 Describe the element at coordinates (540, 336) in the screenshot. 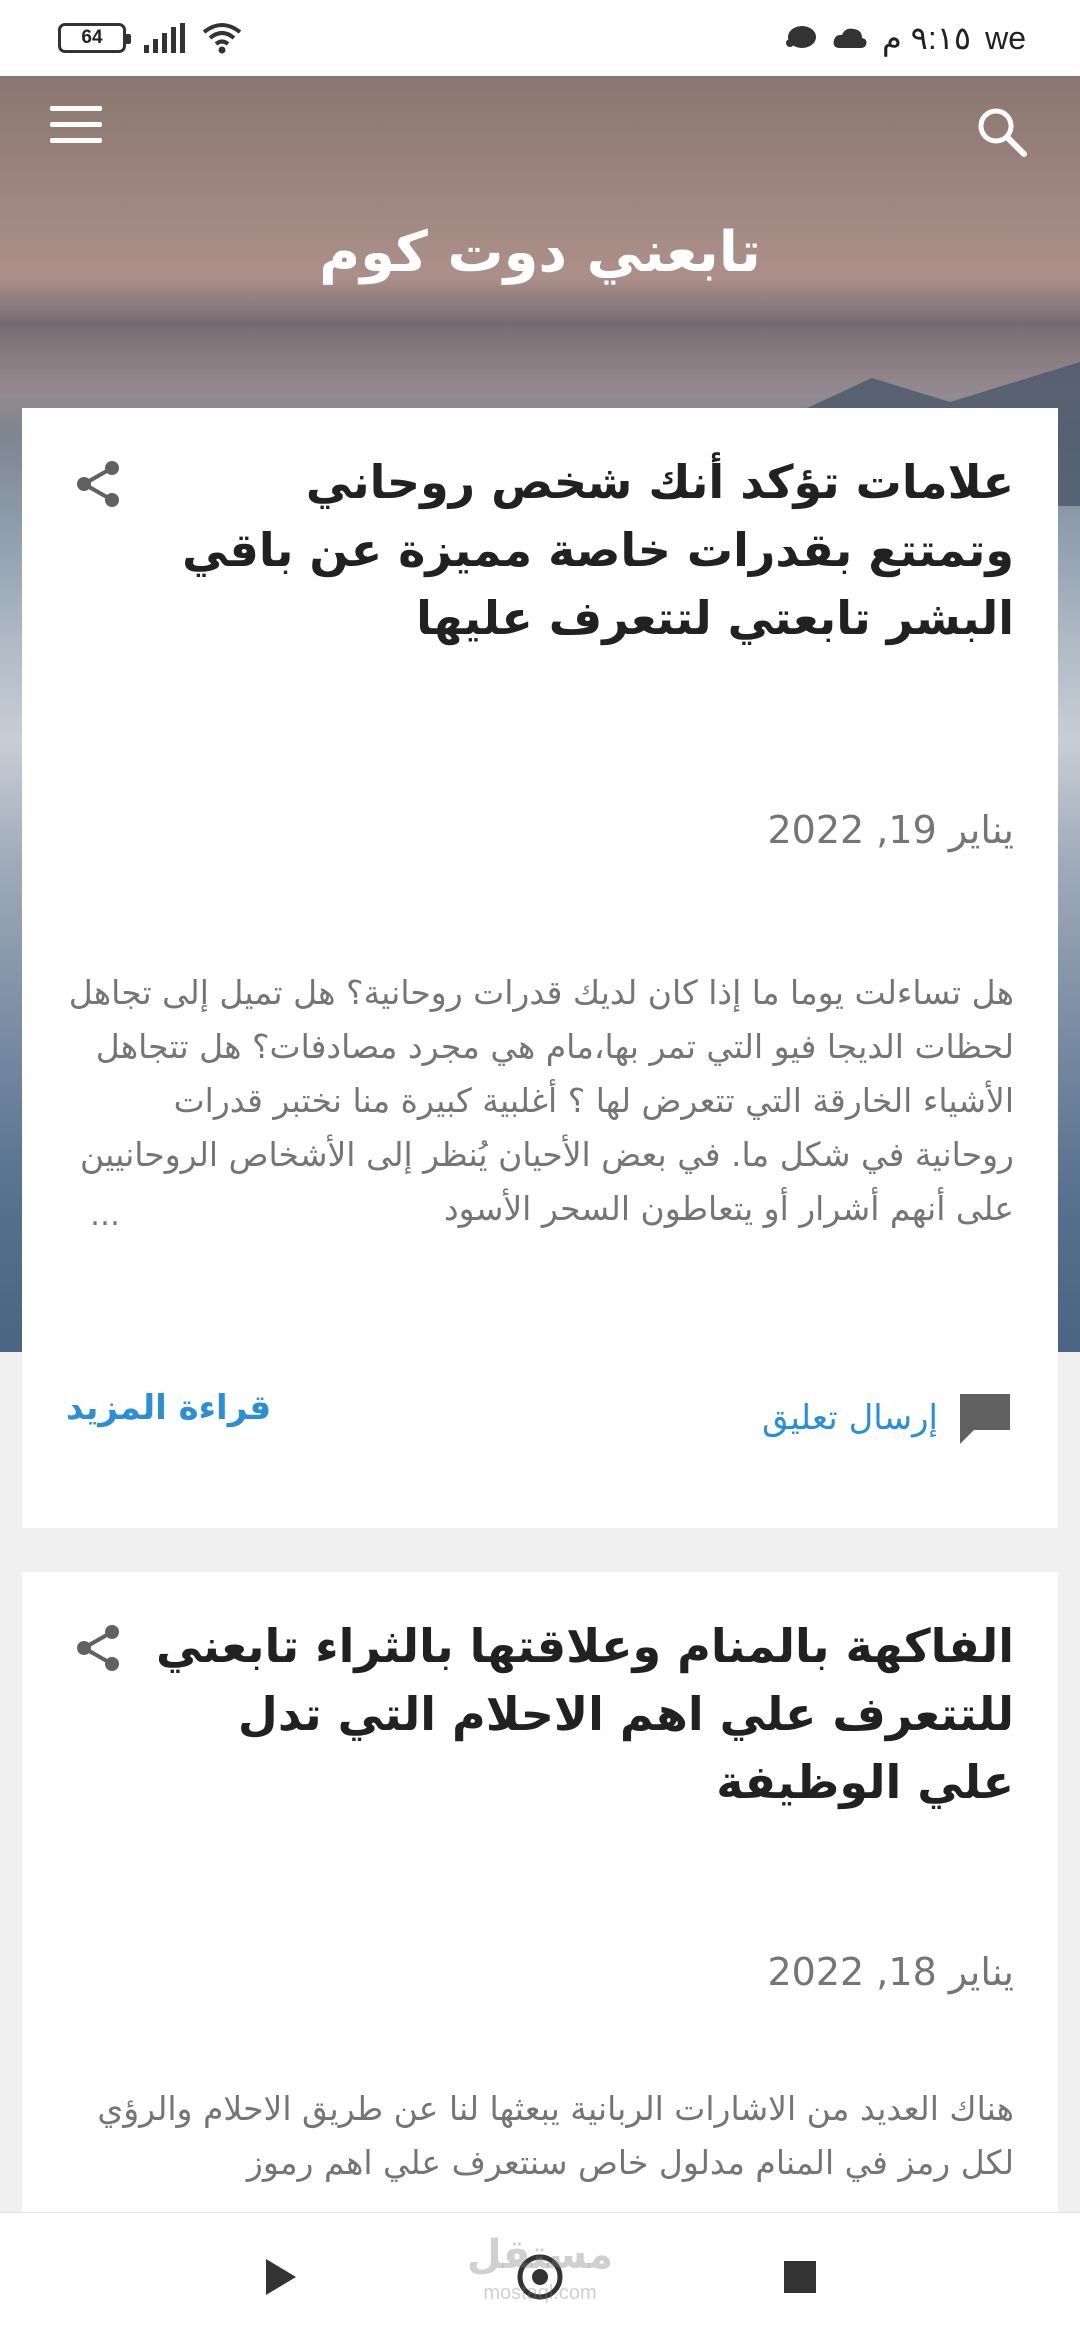

I see `cloud-decoration` at that location.